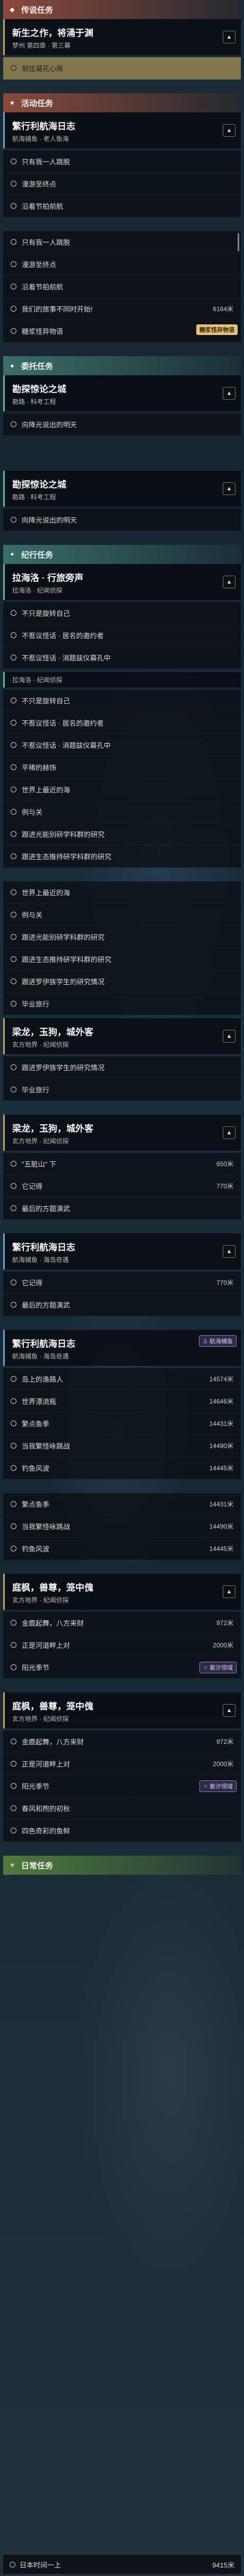 The image size is (244, 2576). I want to click on objective-item: 平稀的赫饰, so click(122, 767).